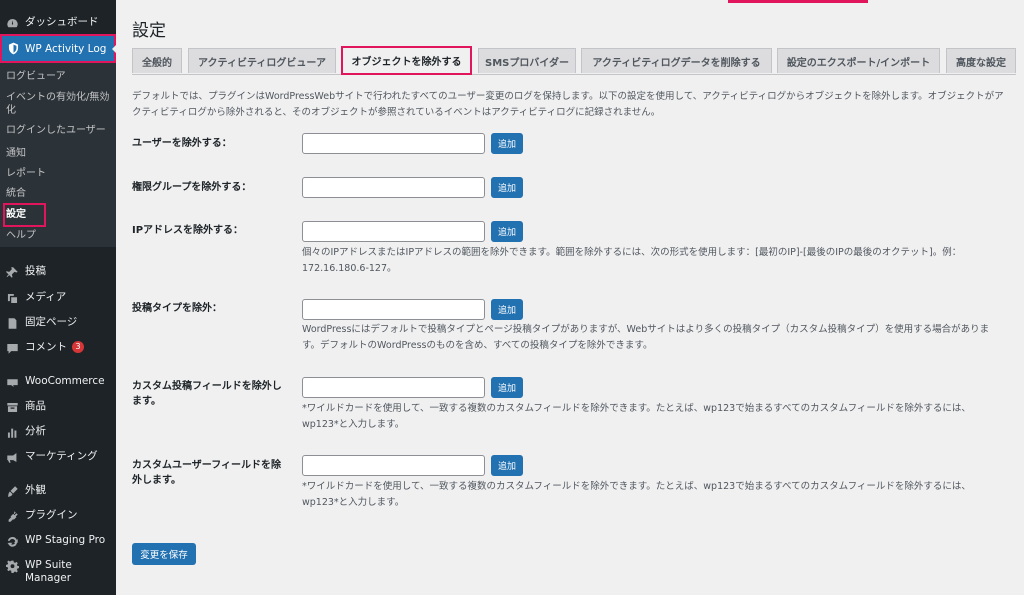 This screenshot has height=595, width=1024. What do you see at coordinates (192, 187) in the screenshot?
I see `exclude-roles-label: 権限グループを除外する：` at bounding box center [192, 187].